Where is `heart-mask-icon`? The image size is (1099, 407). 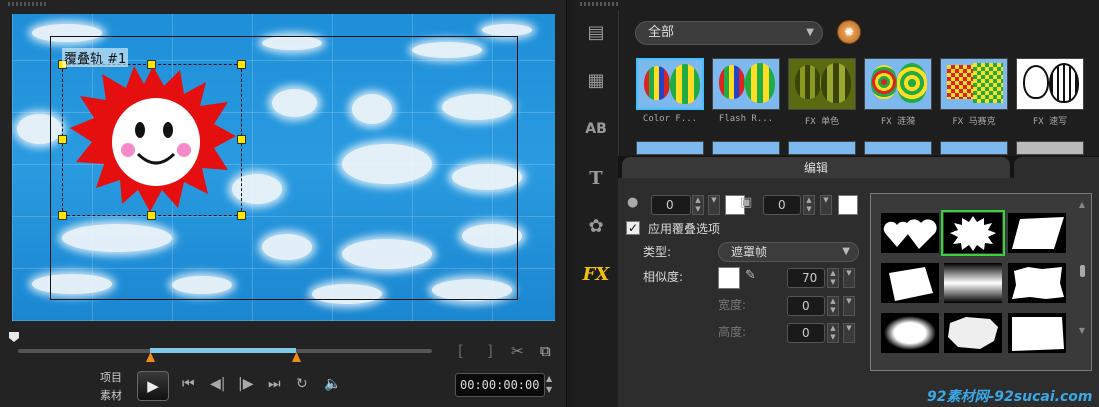
heart-mask-icon is located at coordinates (910, 234).